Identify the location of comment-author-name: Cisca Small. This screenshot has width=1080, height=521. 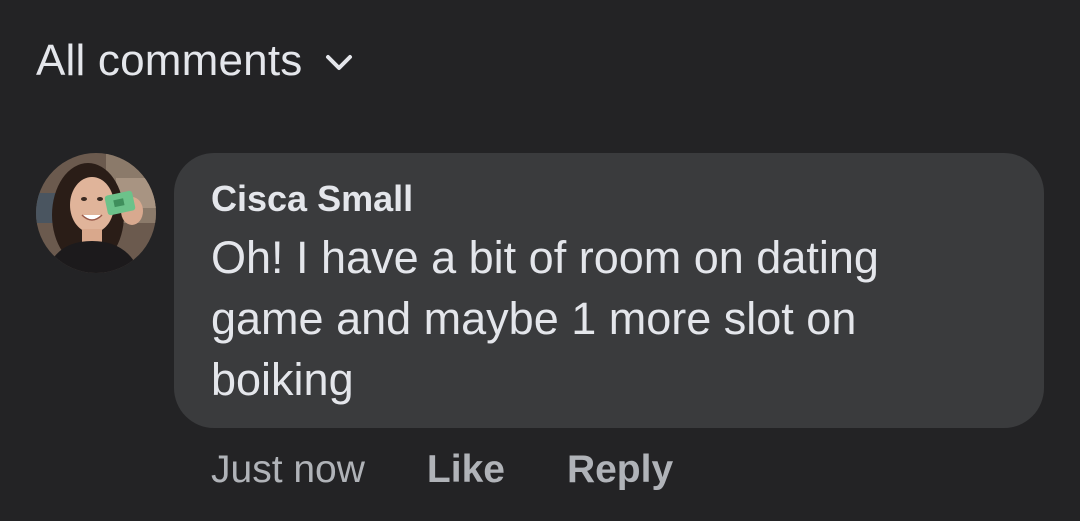
(609, 199).